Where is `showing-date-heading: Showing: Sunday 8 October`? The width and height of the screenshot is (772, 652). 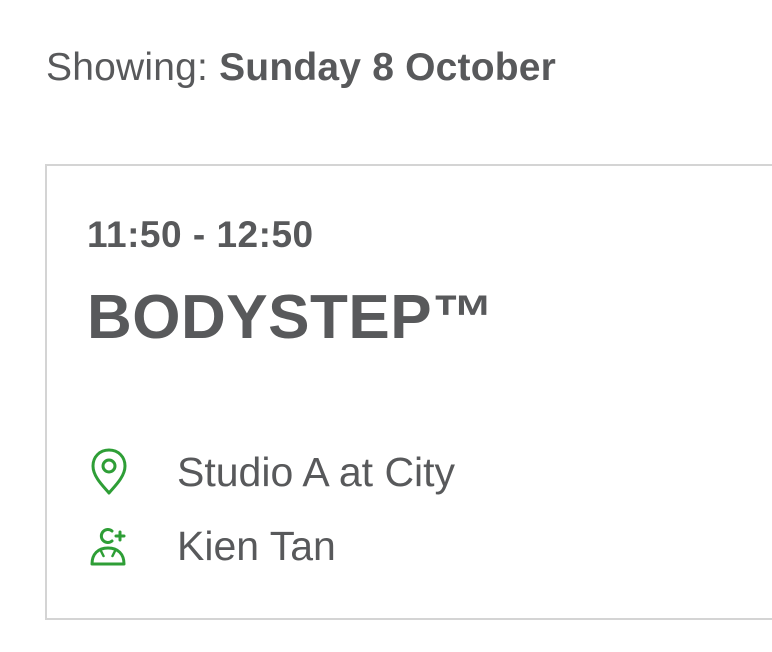 showing-date-heading: Showing: Sunday 8 October is located at coordinates (301, 68).